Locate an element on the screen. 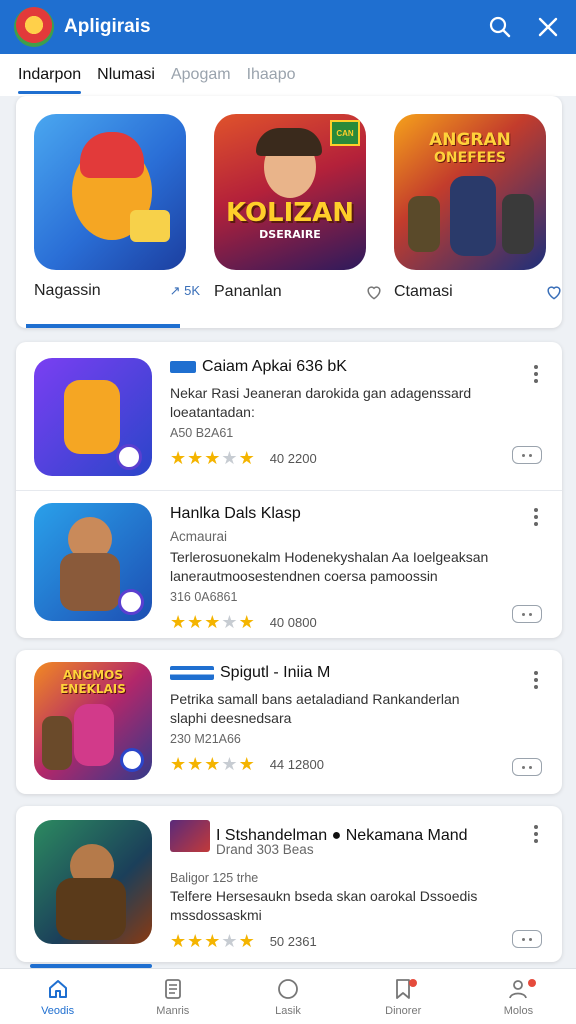  close-icon is located at coordinates (548, 27).